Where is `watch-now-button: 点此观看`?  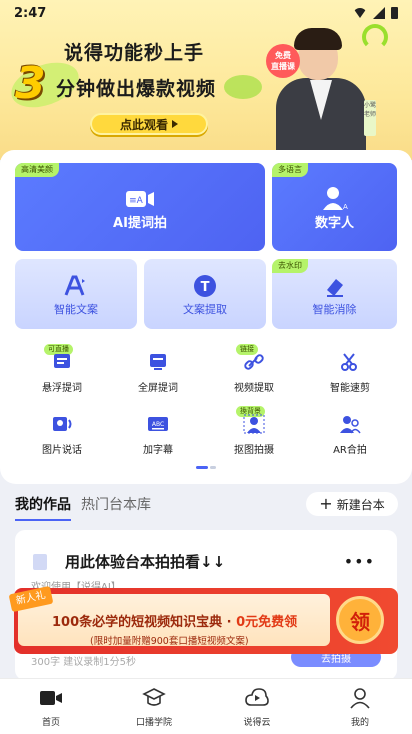
watch-now-button: 点此观看 is located at coordinates (149, 124).